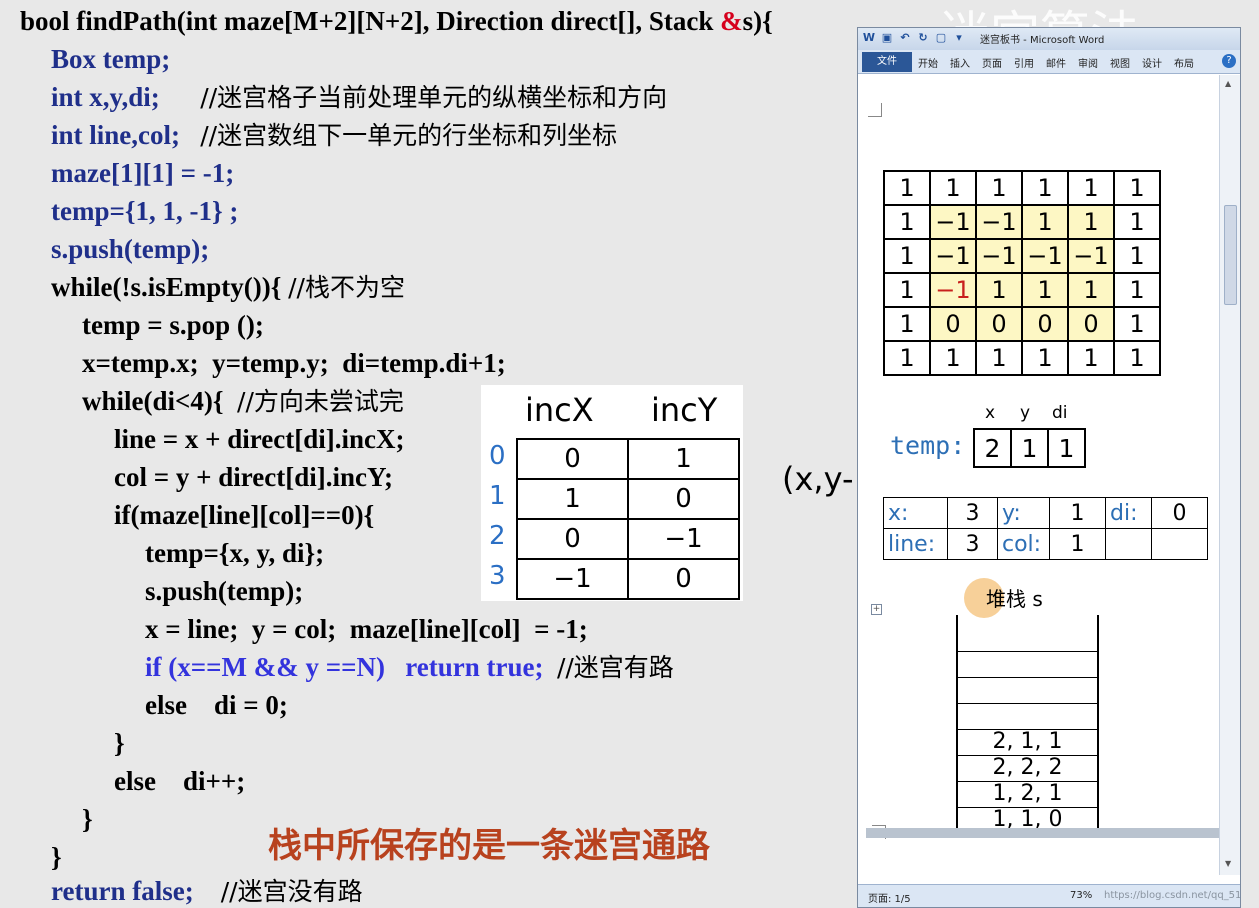 The image size is (1259, 908). What do you see at coordinates (497, 456) in the screenshot?
I see `direction-index: 0` at bounding box center [497, 456].